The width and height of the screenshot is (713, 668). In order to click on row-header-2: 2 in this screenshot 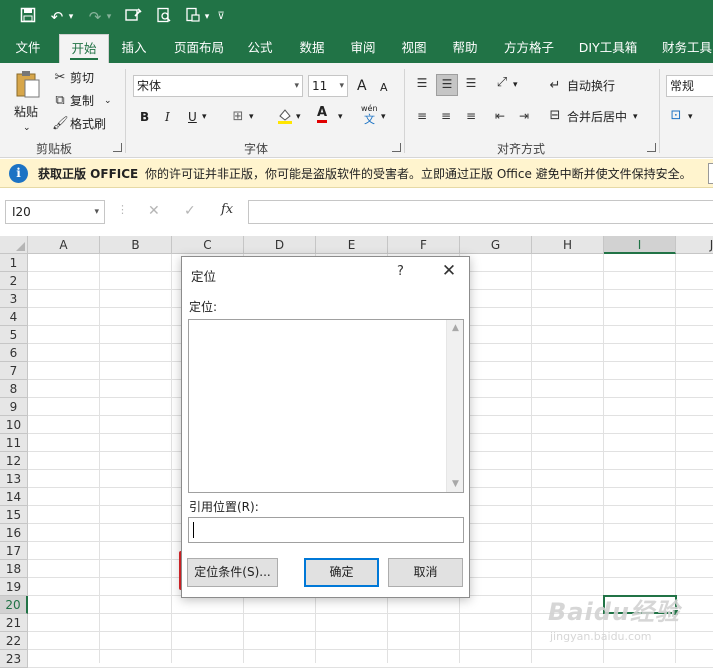, I will do `click(14, 281)`.